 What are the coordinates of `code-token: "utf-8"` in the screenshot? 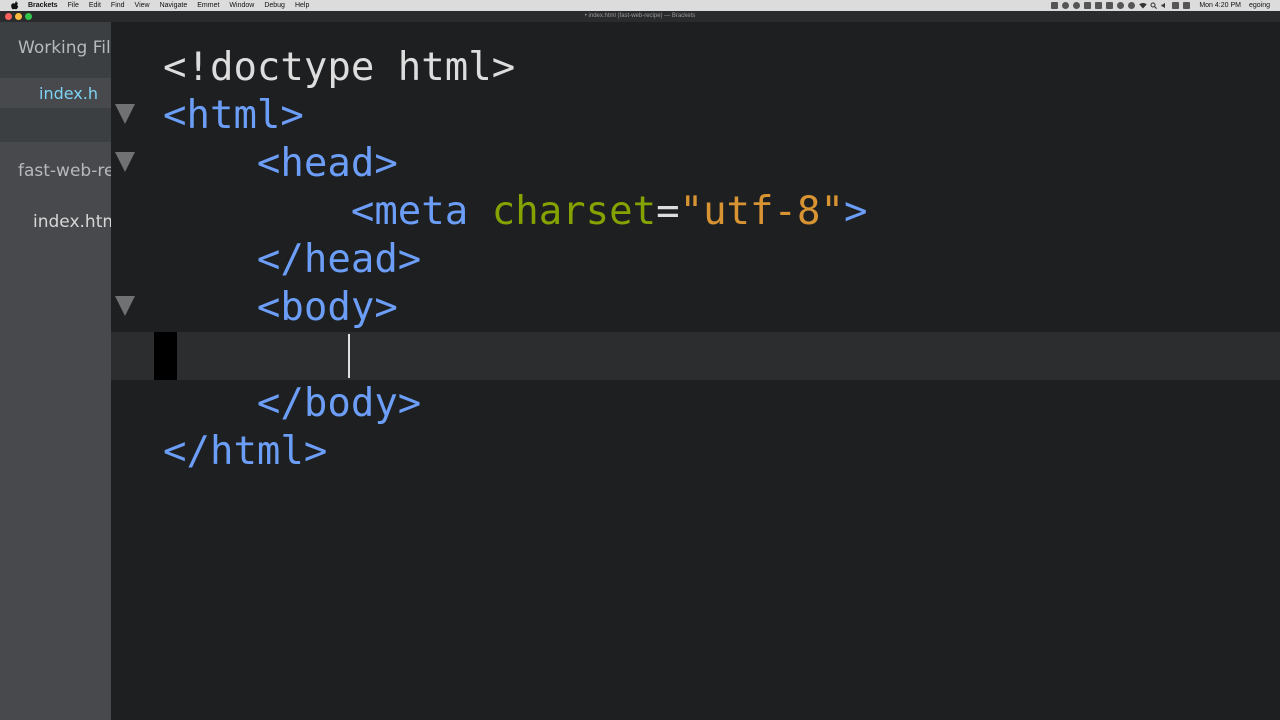 It's located at (761, 211).